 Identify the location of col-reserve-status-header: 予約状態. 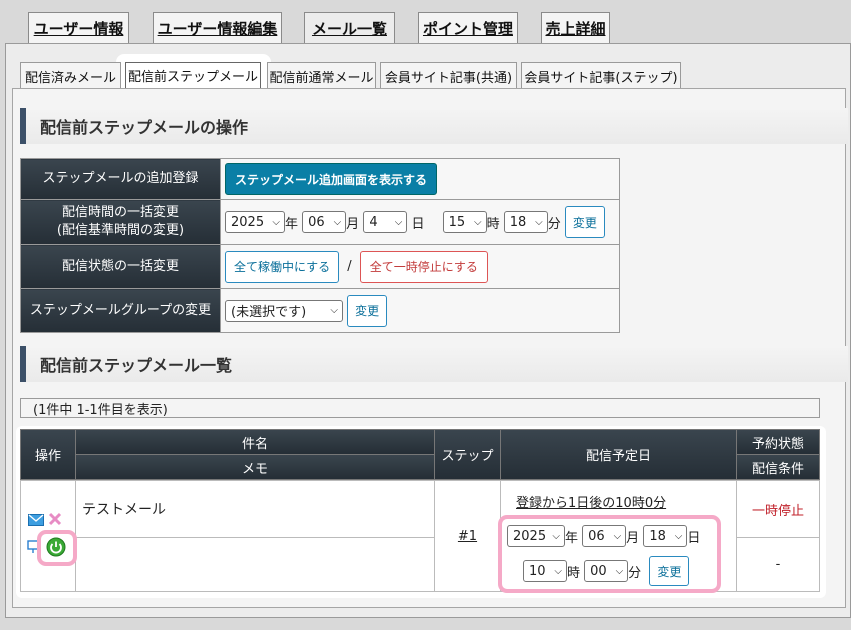
(778, 442).